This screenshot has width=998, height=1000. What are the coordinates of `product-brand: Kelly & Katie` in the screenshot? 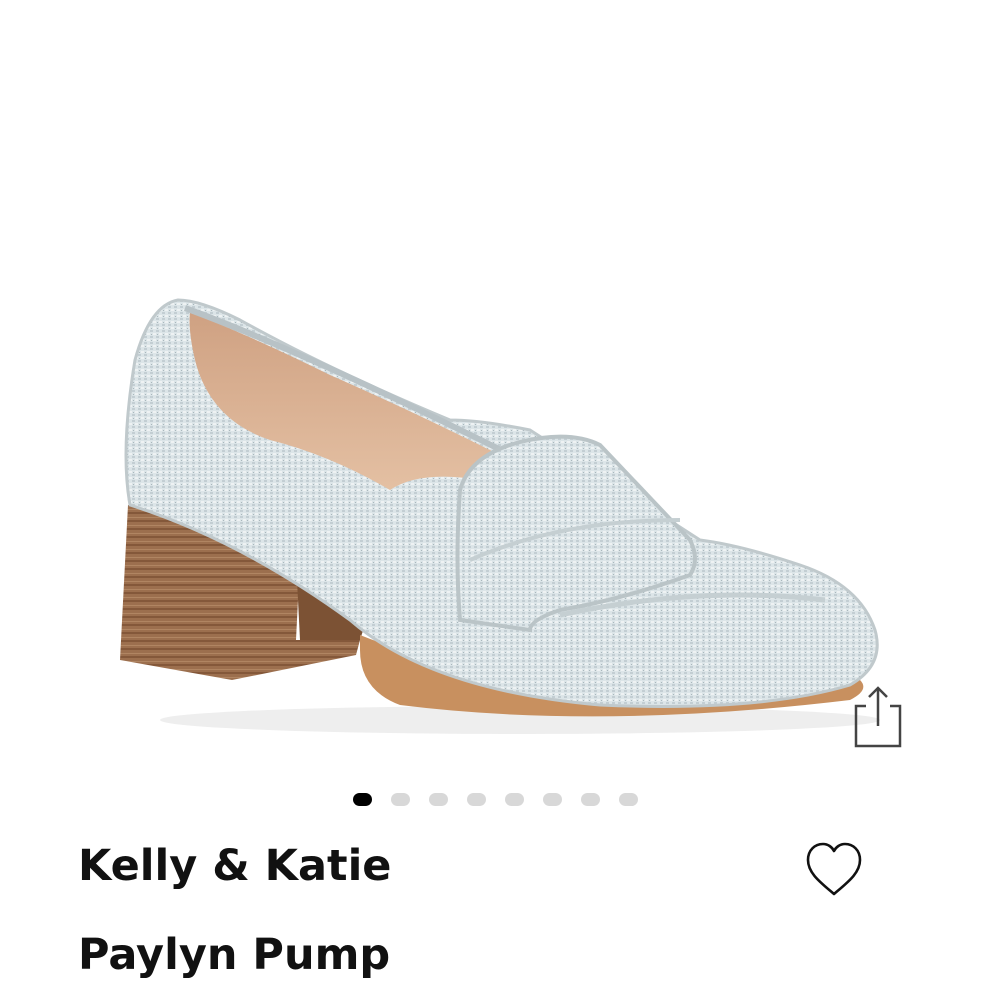 It's located at (235, 866).